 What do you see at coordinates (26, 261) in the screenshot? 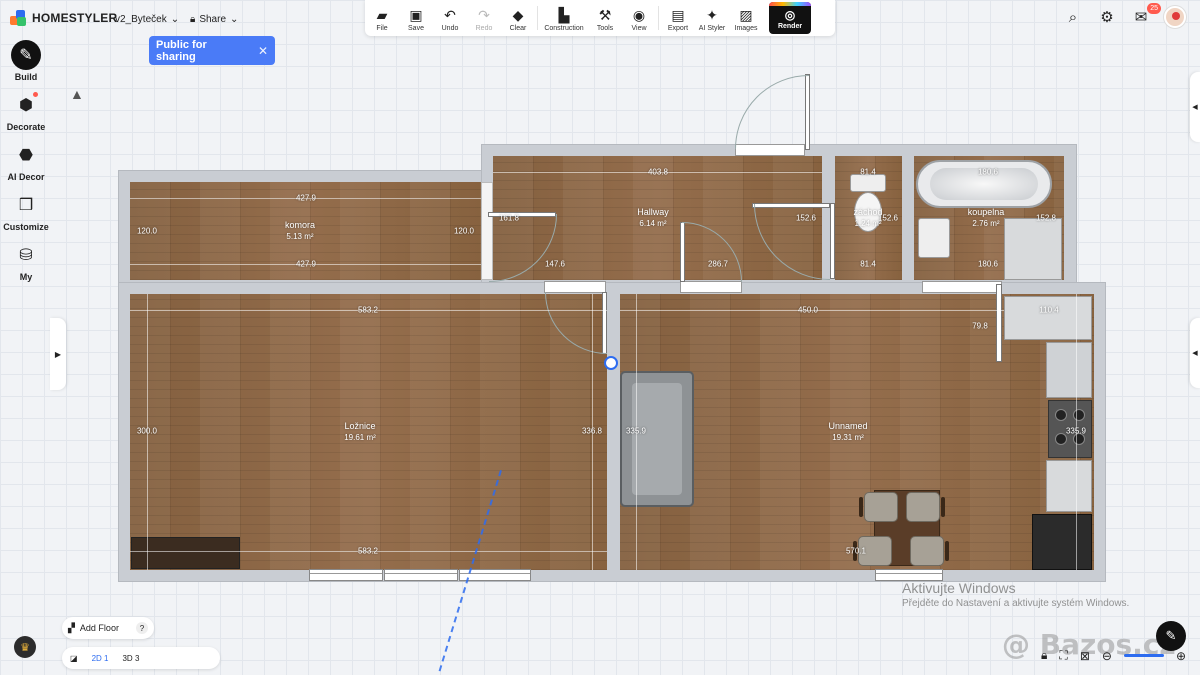
I see `nav-my: ⛁ My` at bounding box center [26, 261].